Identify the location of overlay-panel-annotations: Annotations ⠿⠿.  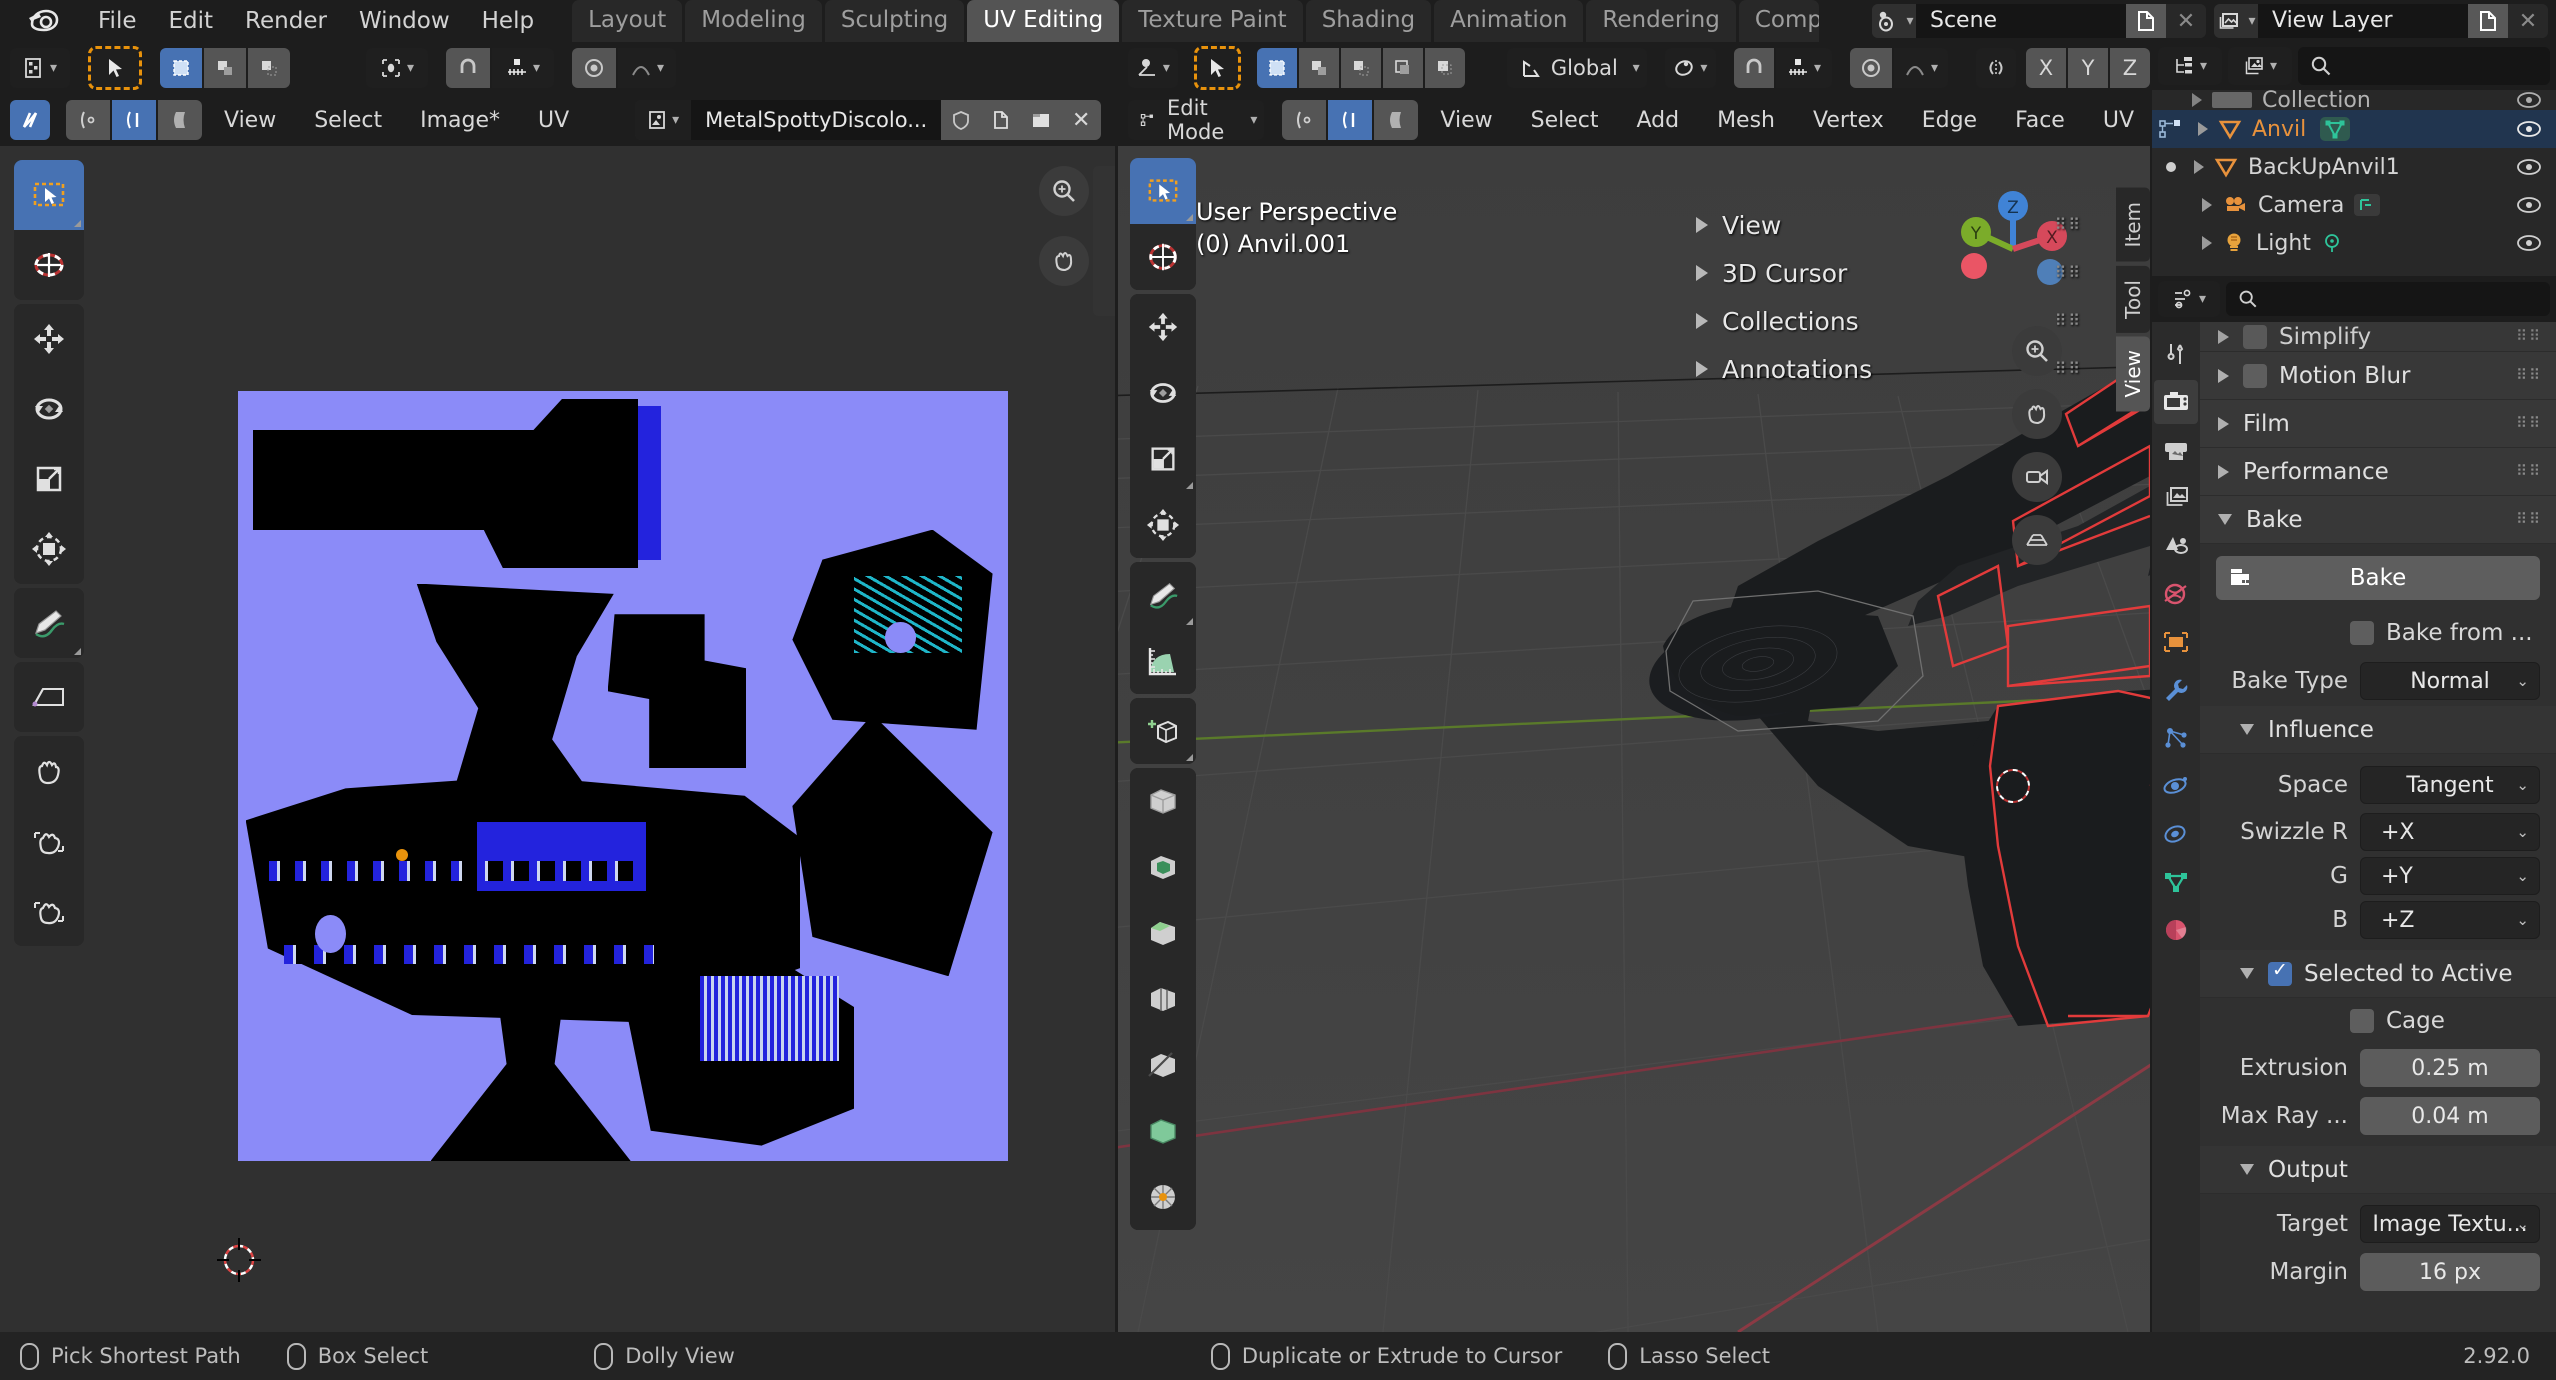
(1896, 369).